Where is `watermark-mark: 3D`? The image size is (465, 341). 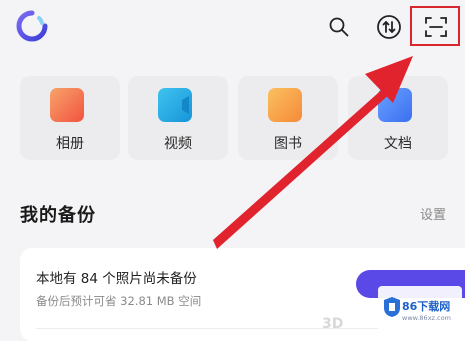 watermark-mark: 3D is located at coordinates (333, 324).